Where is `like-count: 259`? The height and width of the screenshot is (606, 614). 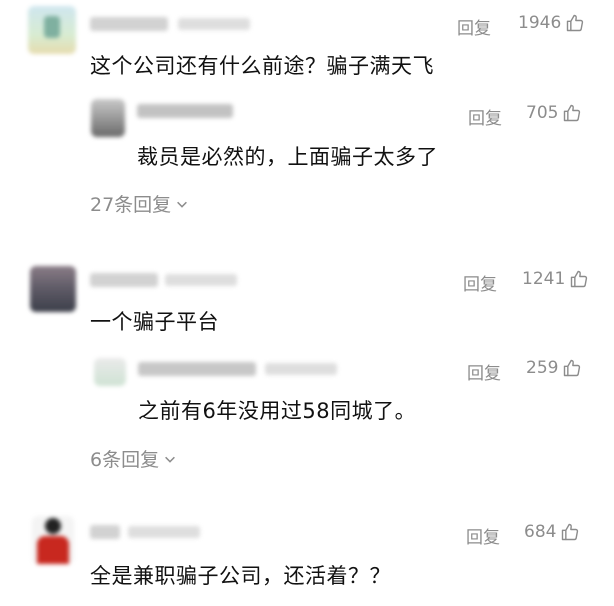
like-count: 259 is located at coordinates (542, 368).